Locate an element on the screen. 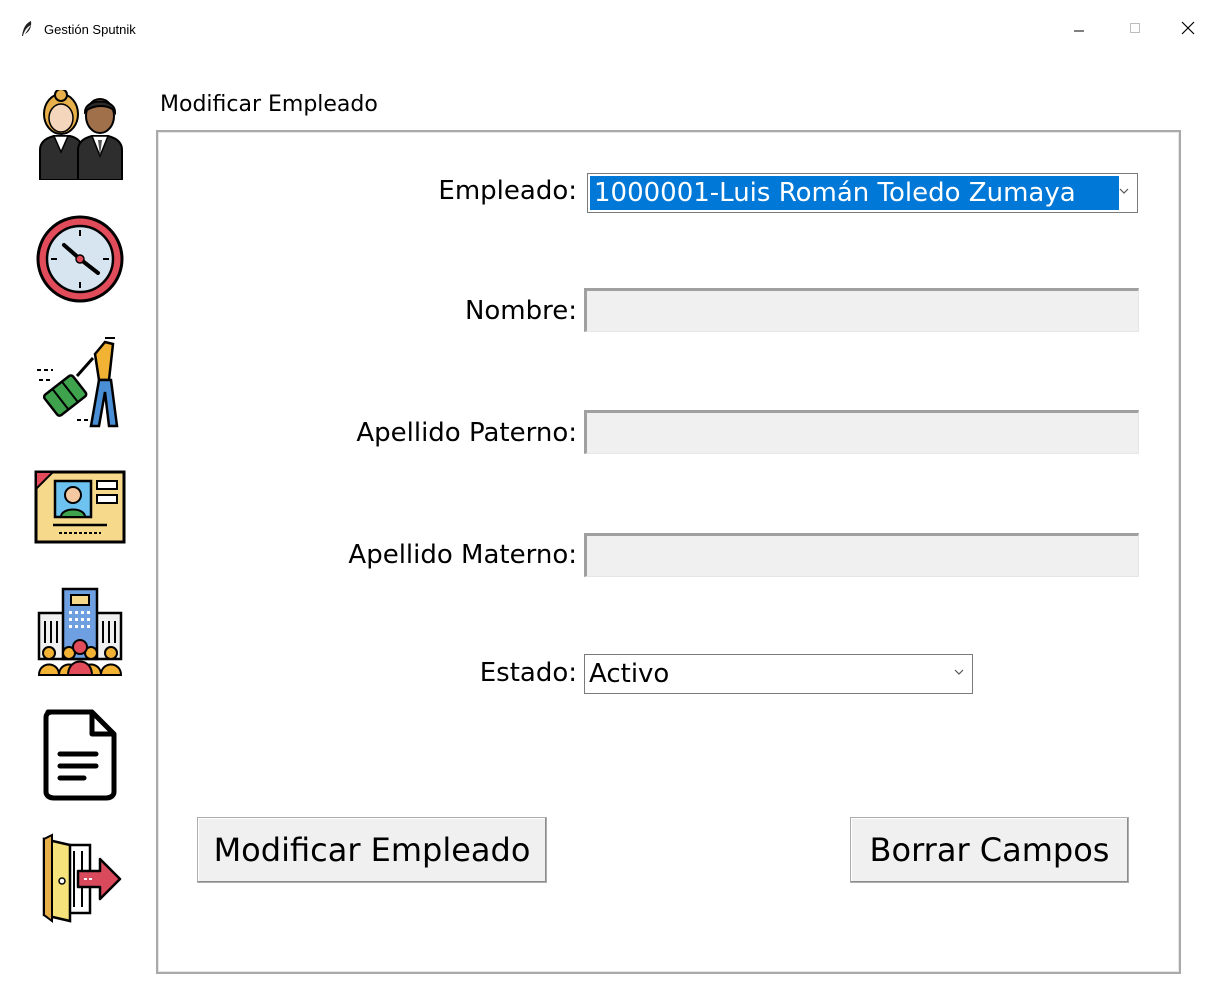  nombre-label: Nombre: is located at coordinates (520, 311).